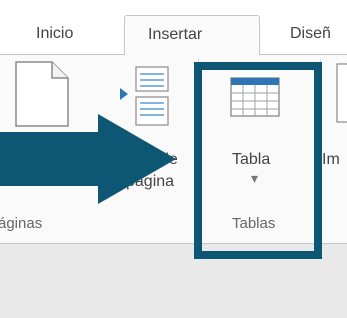 Image resolution: width=347 pixels, height=318 pixels. What do you see at coordinates (334, 130) in the screenshot?
I see `picture-button: Im` at bounding box center [334, 130].